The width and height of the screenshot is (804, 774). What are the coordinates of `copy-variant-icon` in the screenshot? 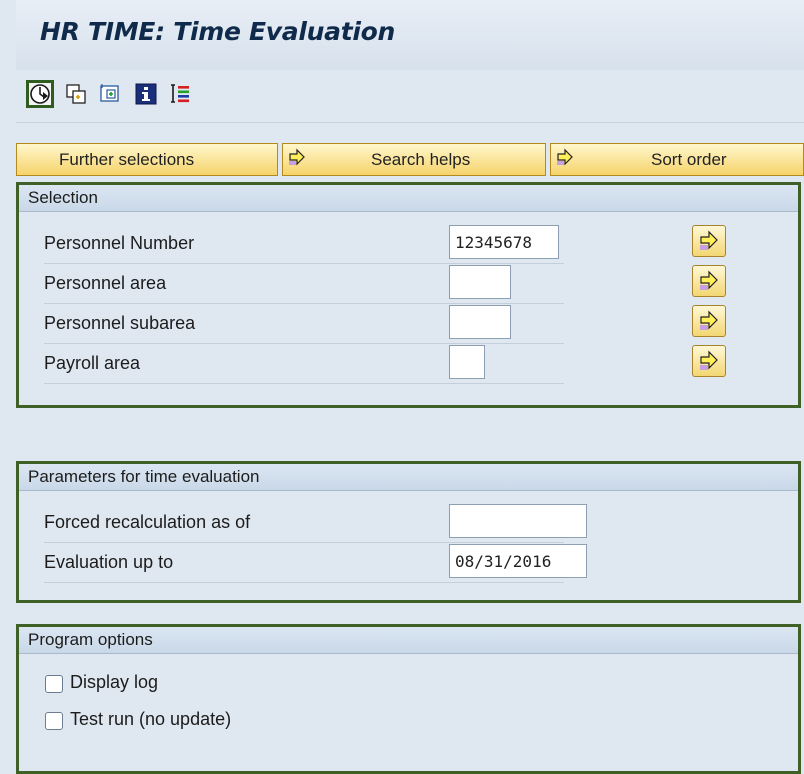 It's located at (78, 96).